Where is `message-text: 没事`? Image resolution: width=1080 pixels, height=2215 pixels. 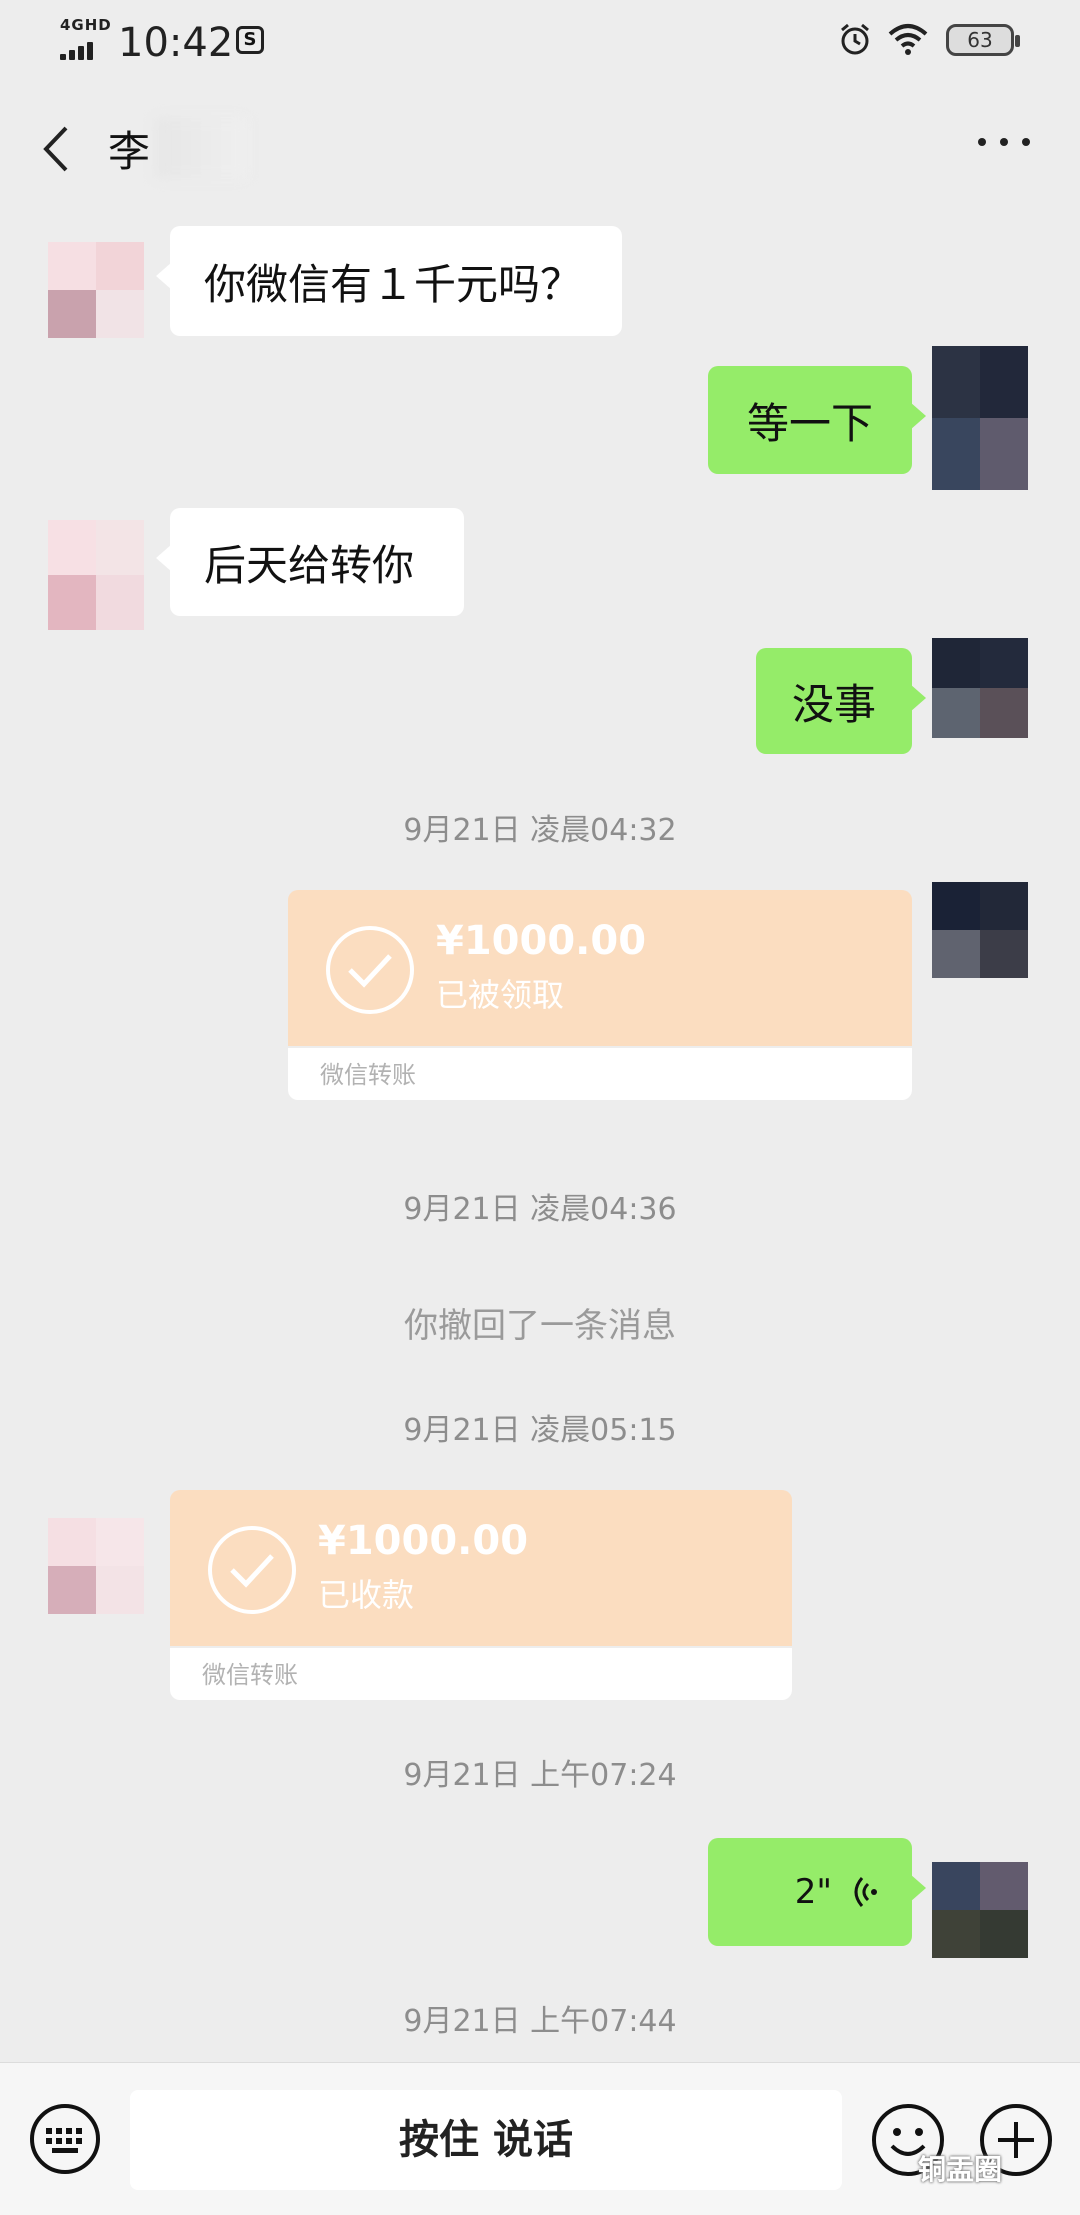
message-text: 没事 is located at coordinates (833, 704).